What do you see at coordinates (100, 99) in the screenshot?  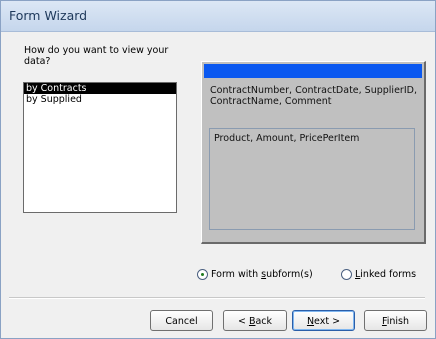 I see `list-item-by-supplied: by Supplied` at bounding box center [100, 99].